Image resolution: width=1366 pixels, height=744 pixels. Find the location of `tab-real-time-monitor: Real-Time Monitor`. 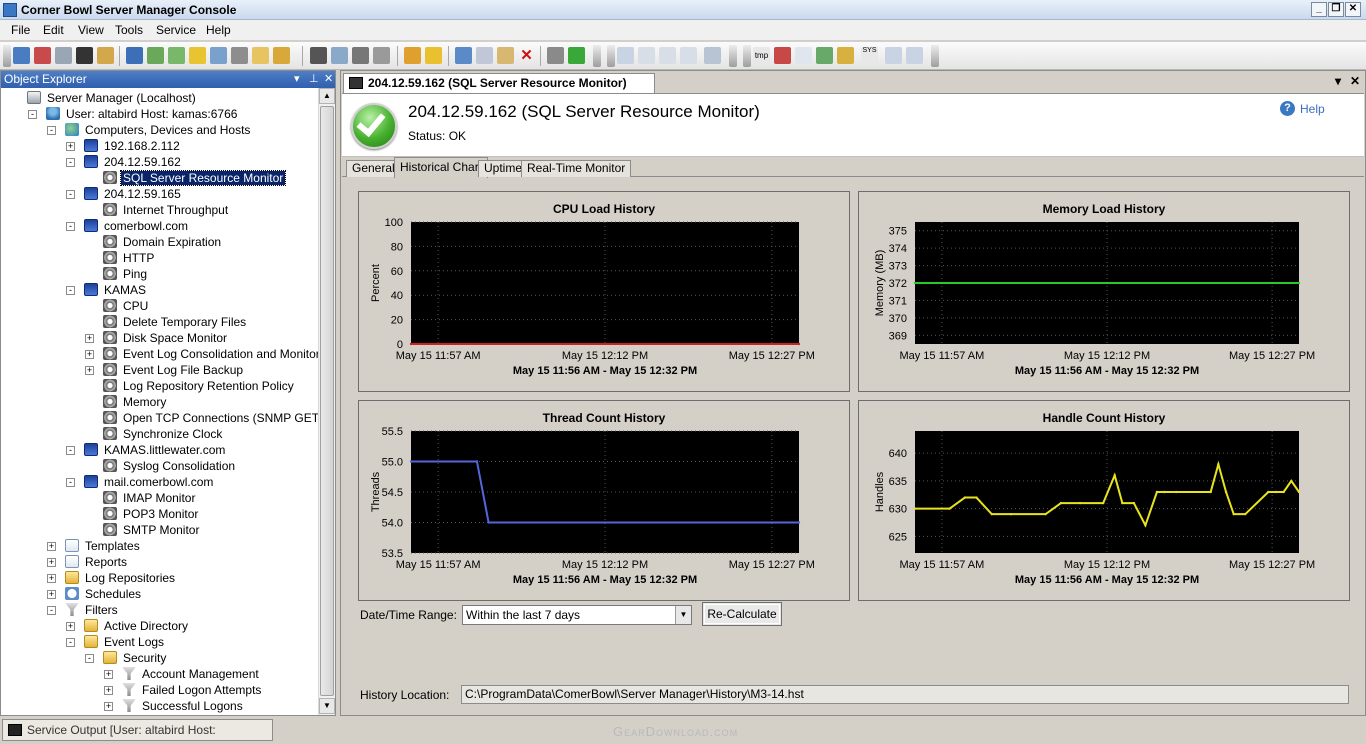

tab-real-time-monitor: Real-Time Monitor is located at coordinates (576, 168).